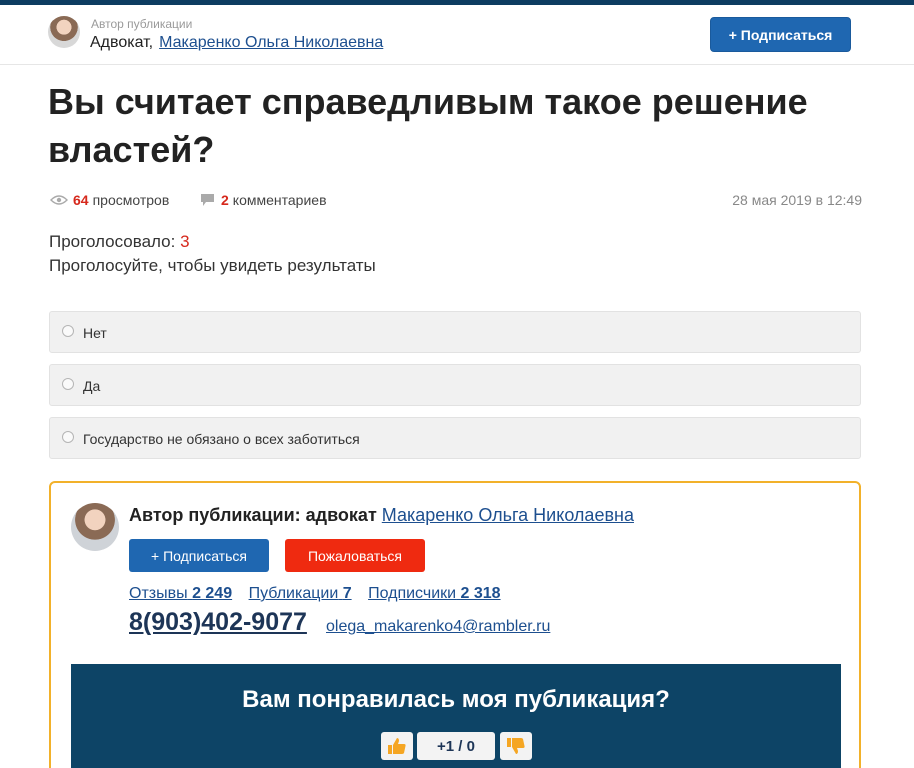 This screenshot has width=914, height=768. Describe the element at coordinates (253, 515) in the screenshot. I see `author-card-prefix: Автор публикации: адвокат` at that location.